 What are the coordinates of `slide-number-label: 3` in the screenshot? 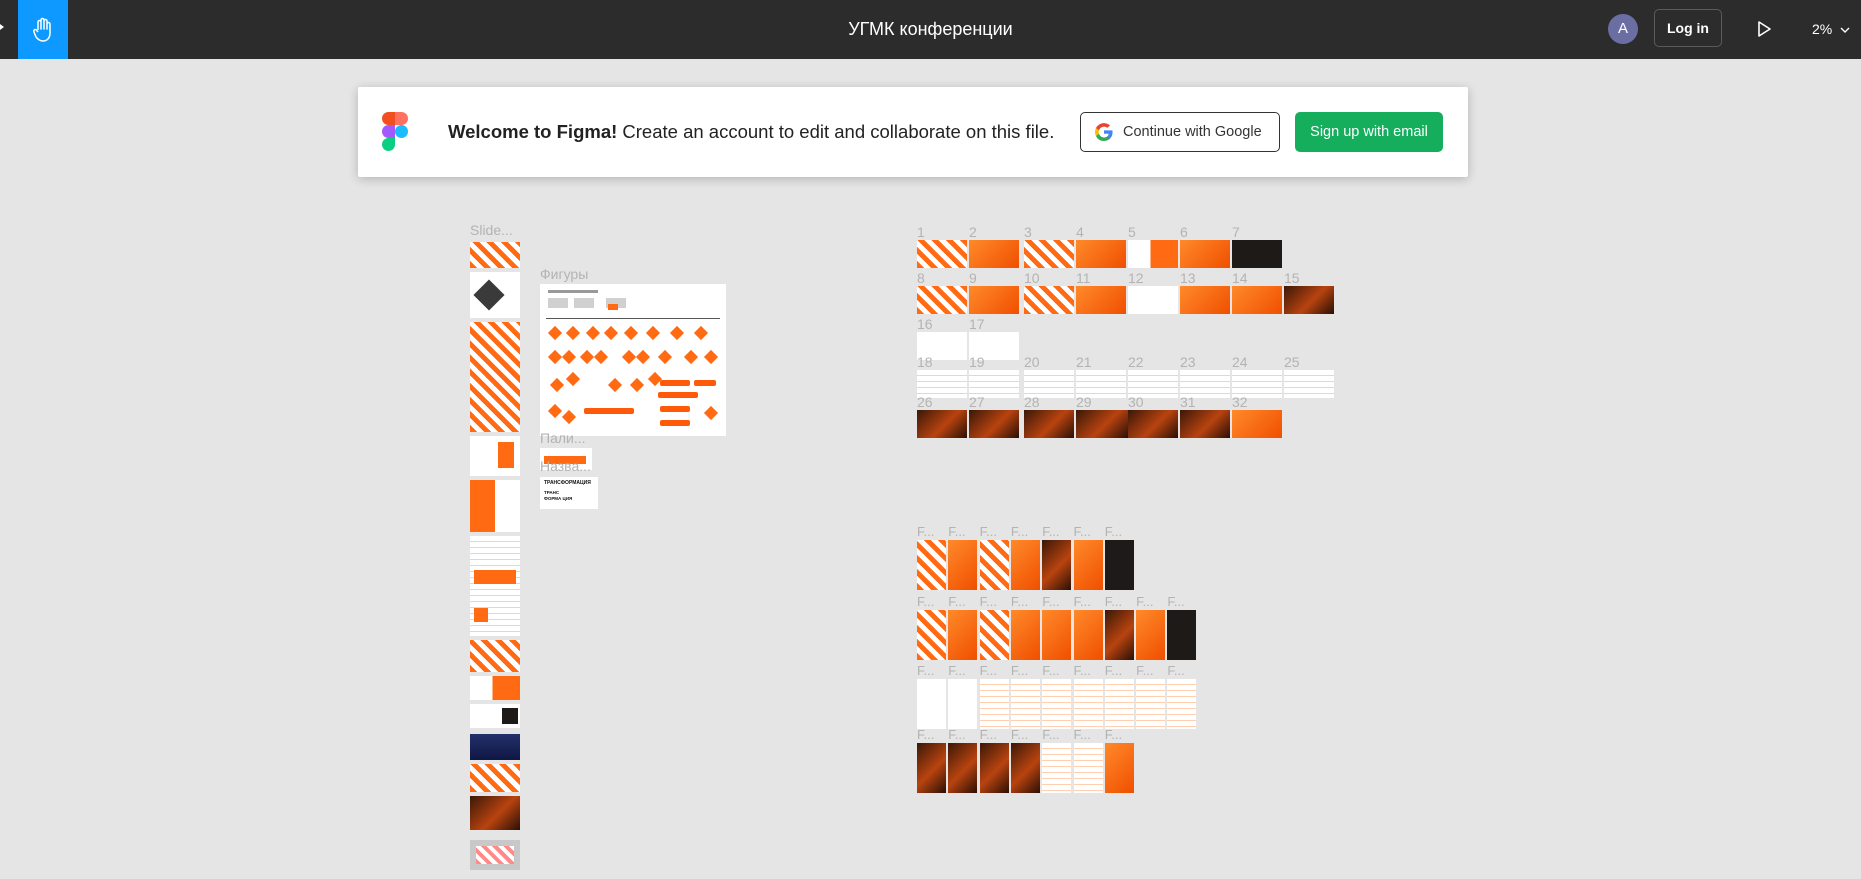 It's located at (1028, 232).